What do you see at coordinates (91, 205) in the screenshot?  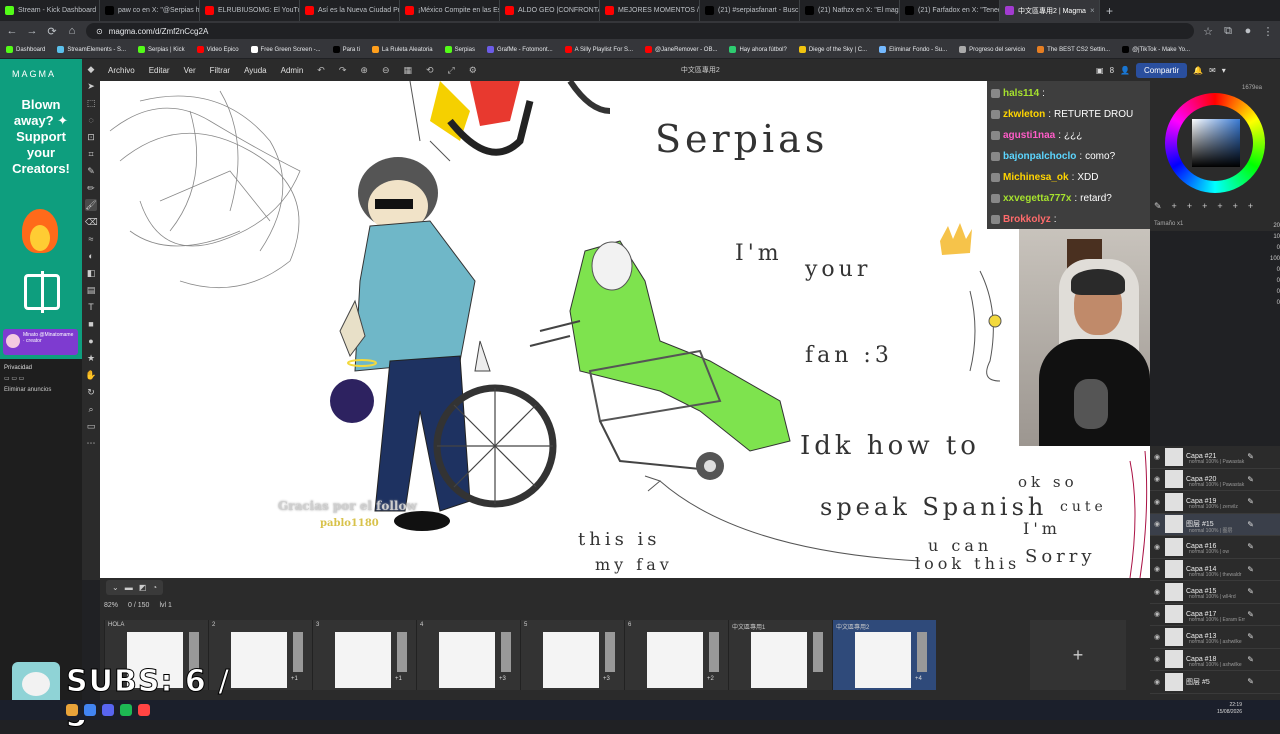 I see `brush-tool-icon: 🖌` at bounding box center [91, 205].